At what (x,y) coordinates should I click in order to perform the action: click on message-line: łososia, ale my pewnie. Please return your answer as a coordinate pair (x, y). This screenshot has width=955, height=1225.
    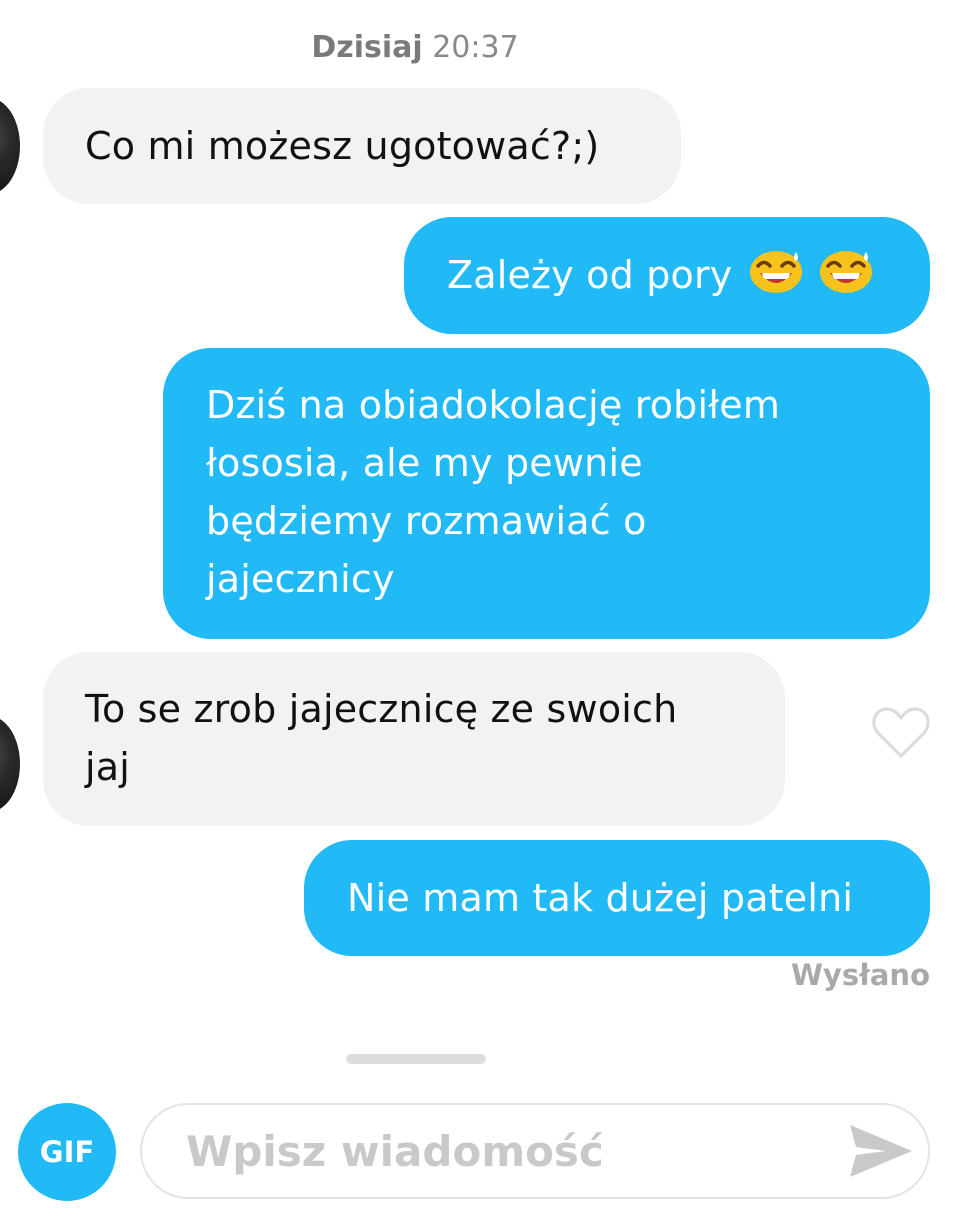
    Looking at the image, I should click on (424, 463).